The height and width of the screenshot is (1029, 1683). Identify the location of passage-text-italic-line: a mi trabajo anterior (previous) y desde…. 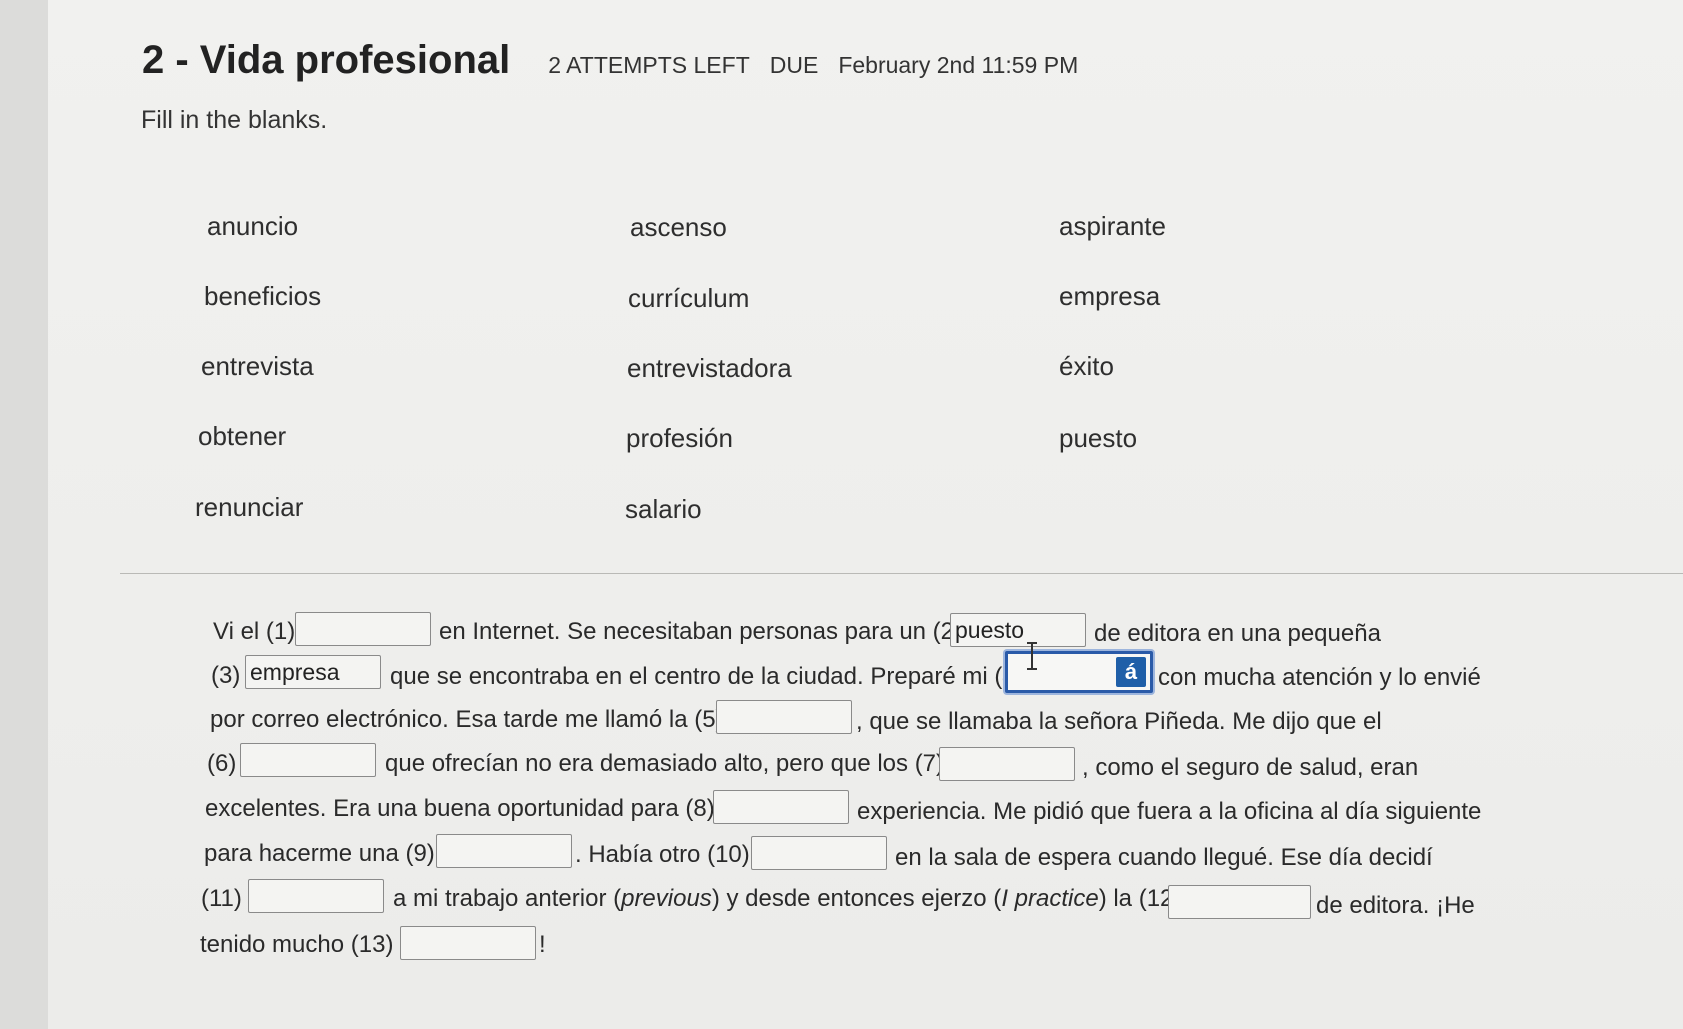
(787, 899).